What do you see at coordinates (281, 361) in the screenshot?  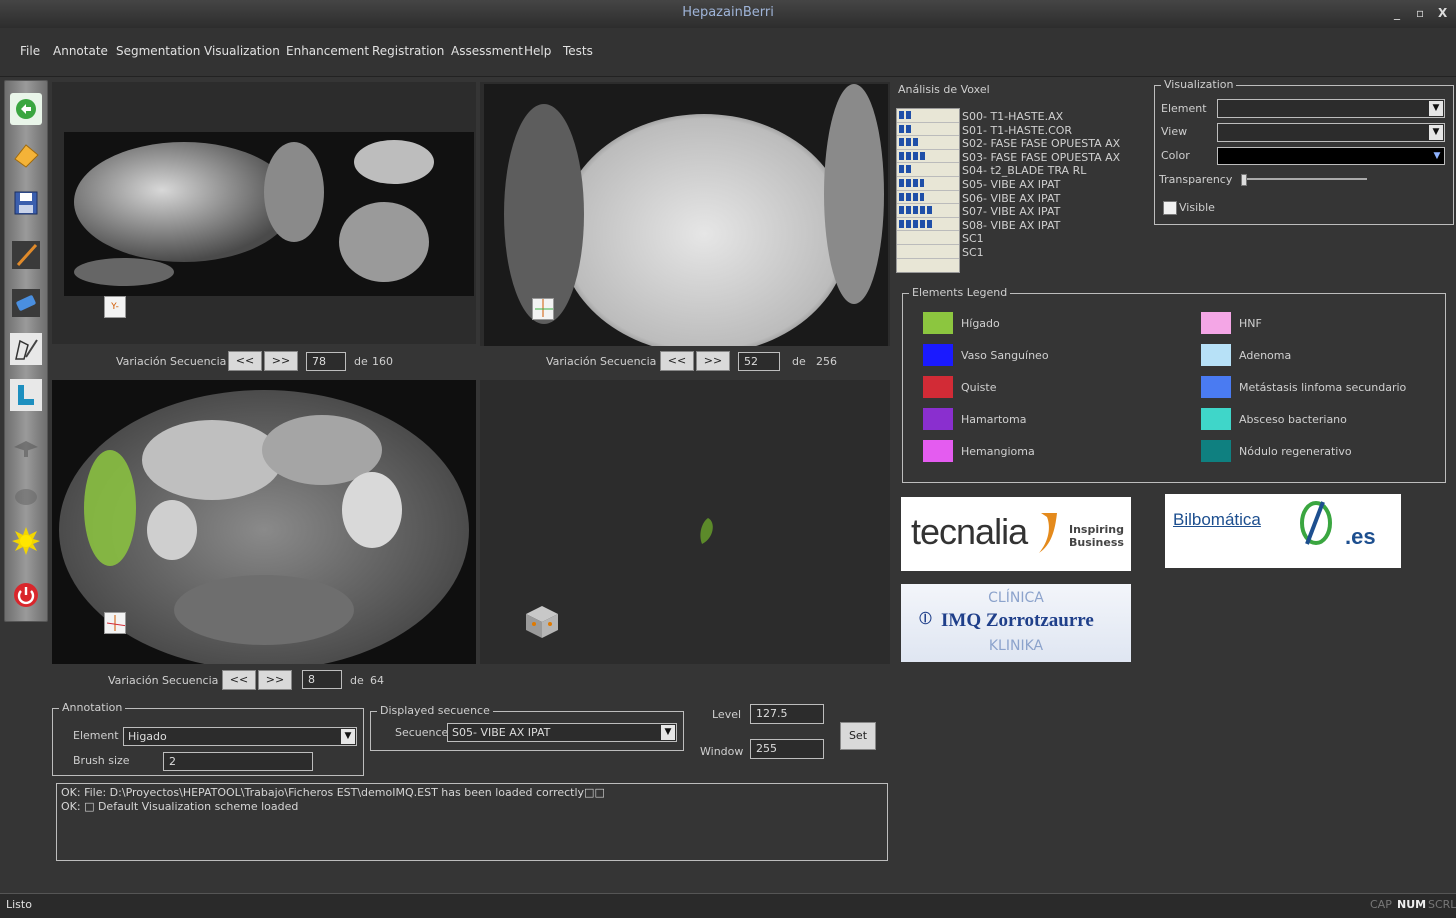 I see `seq-y-next-button: >>` at bounding box center [281, 361].